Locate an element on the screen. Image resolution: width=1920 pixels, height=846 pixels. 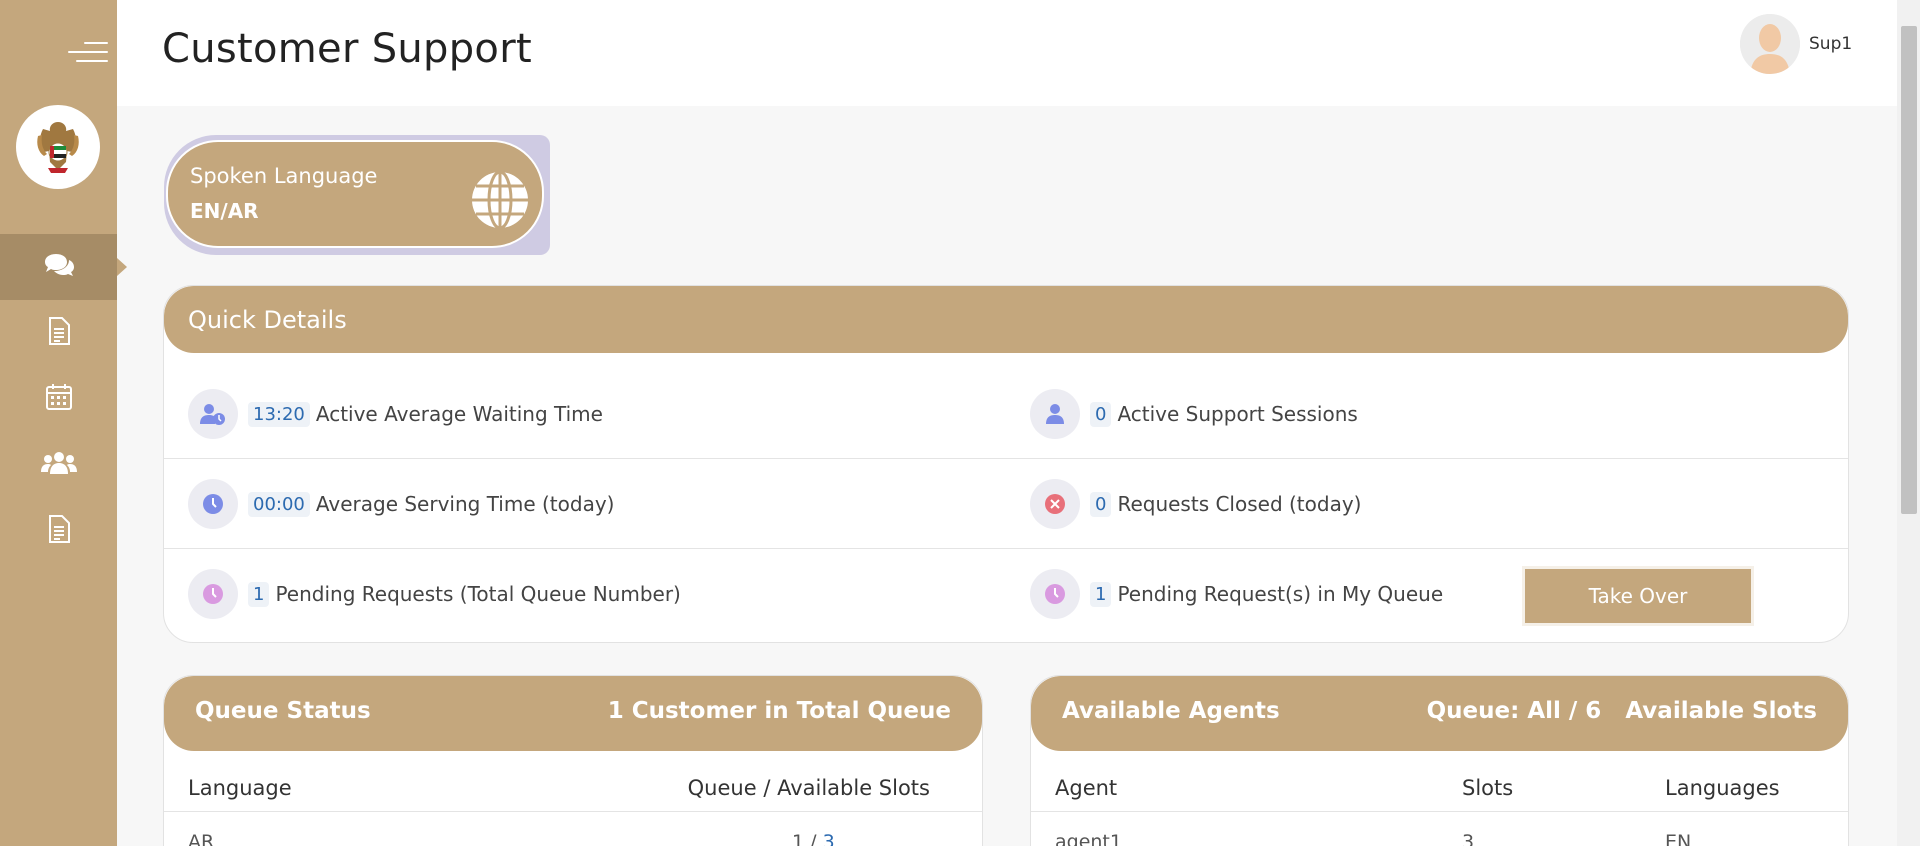
chat-icon is located at coordinates (59, 267).